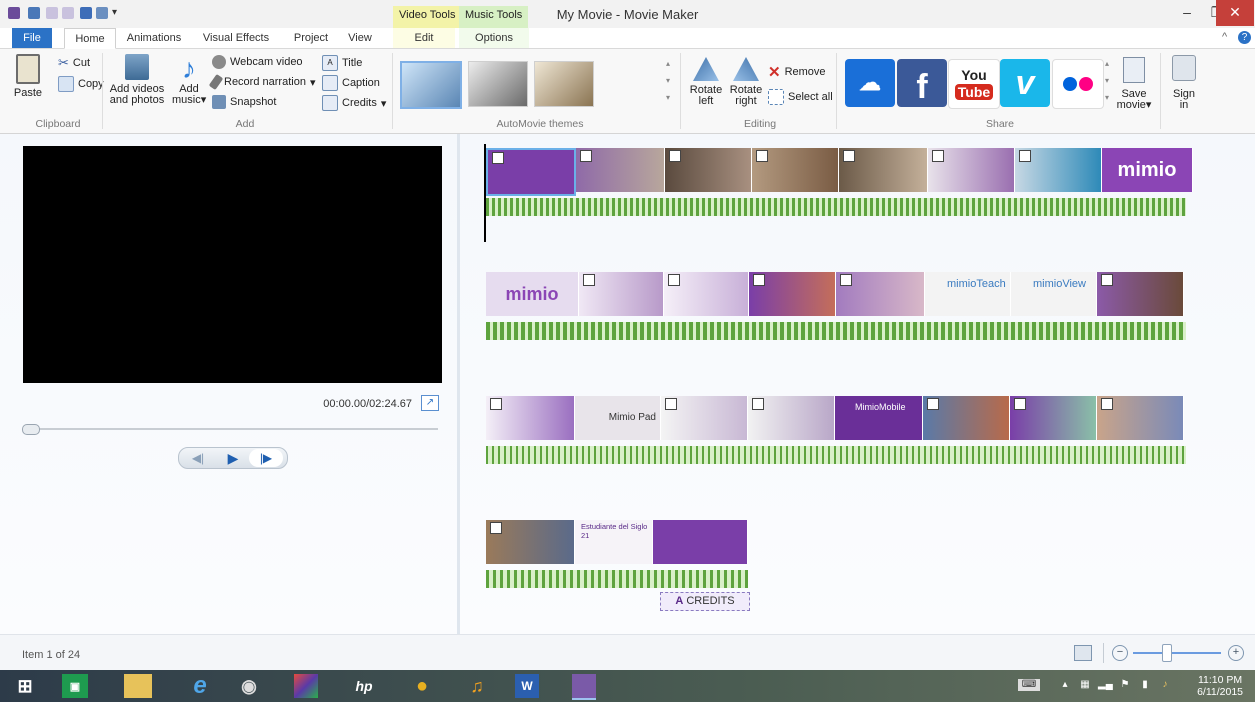 The height and width of the screenshot is (702, 1255). What do you see at coordinates (458, 384) in the screenshot?
I see `pane-splitter` at bounding box center [458, 384].